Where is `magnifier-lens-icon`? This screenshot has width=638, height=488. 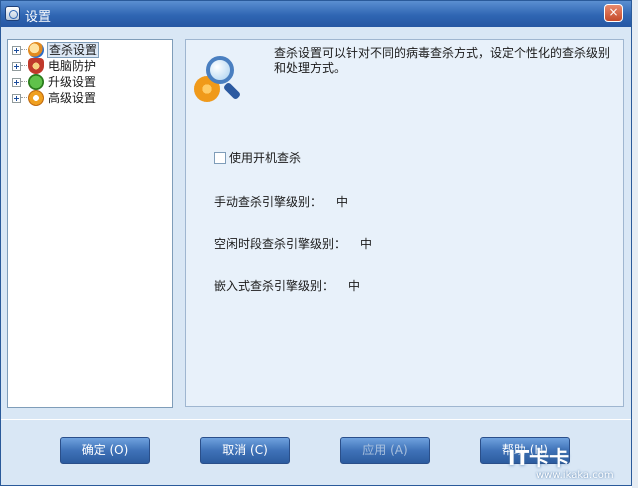
magnifier-lens-icon is located at coordinates (220, 70).